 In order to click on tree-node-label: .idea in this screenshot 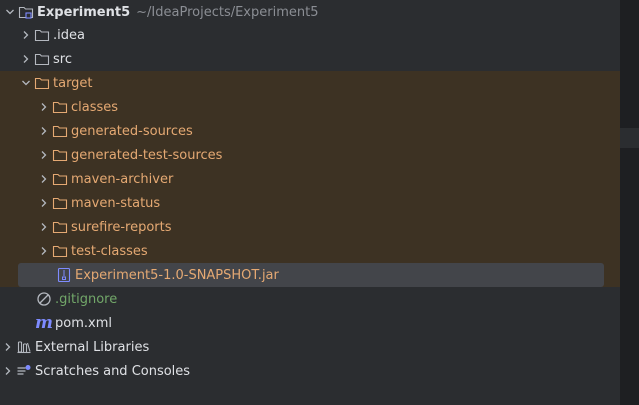, I will do `click(69, 35)`.